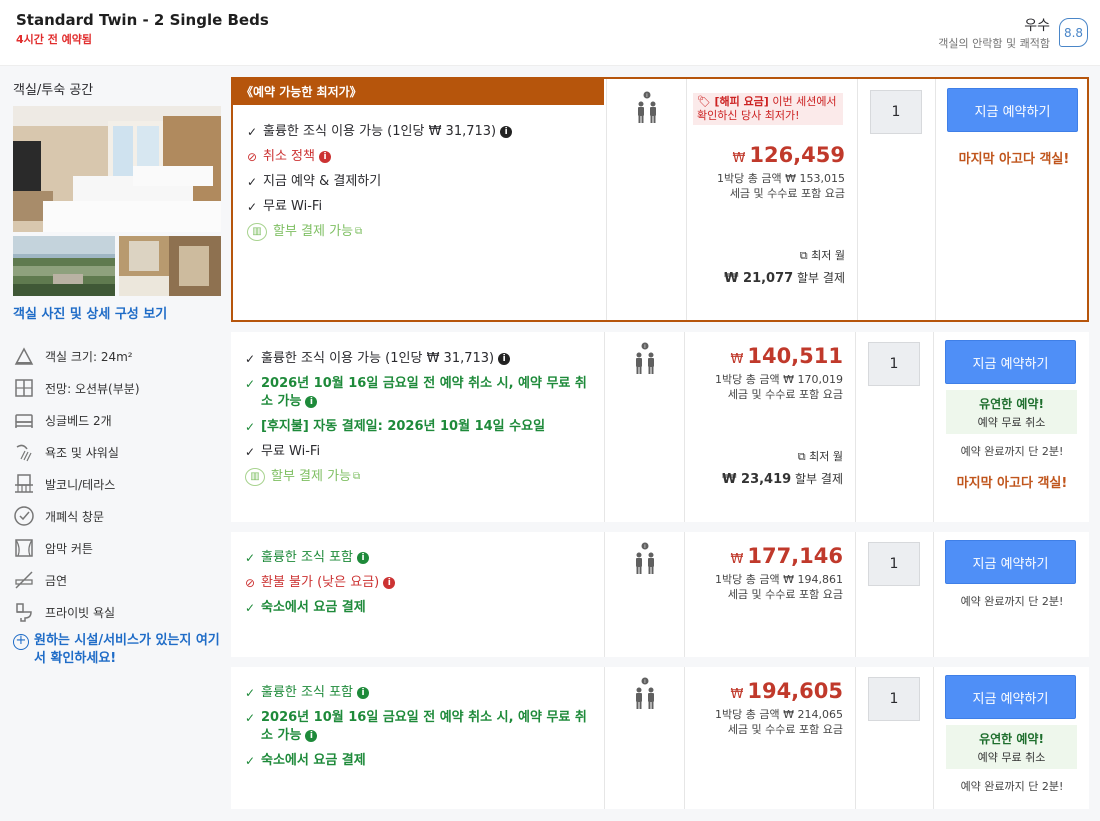  I want to click on offer-feature-item: ⊘ 취소 정책 i, so click(422, 157).